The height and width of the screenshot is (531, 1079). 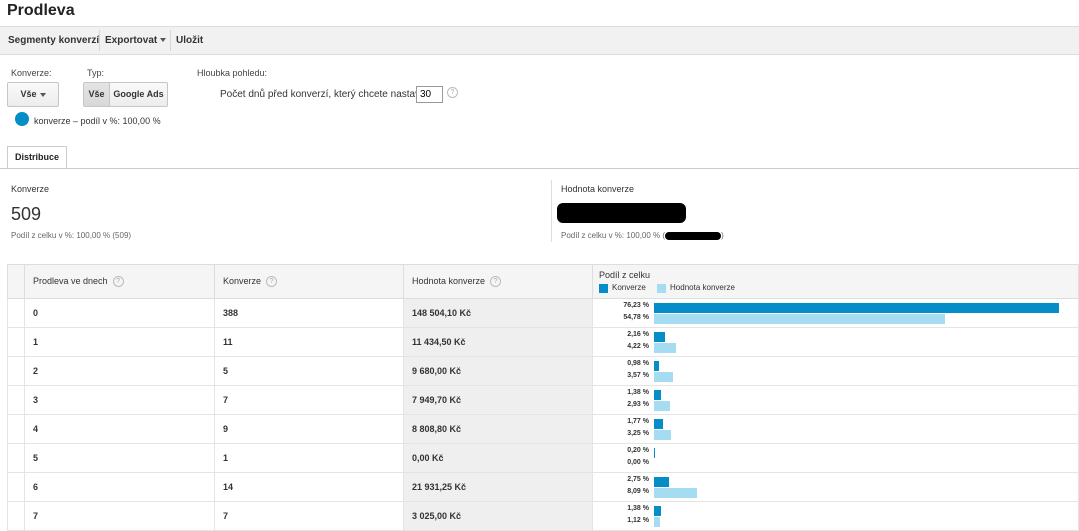 I want to click on header-select-column, so click(x=16, y=281).